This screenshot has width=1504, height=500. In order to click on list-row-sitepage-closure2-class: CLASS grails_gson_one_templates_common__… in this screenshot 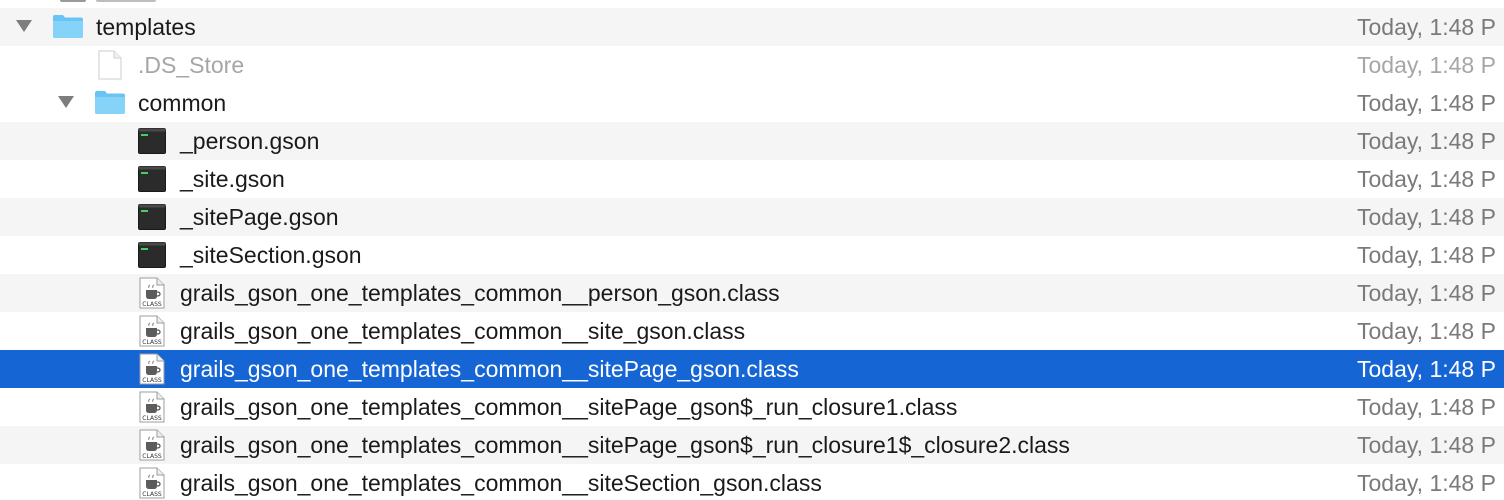, I will do `click(752, 445)`.